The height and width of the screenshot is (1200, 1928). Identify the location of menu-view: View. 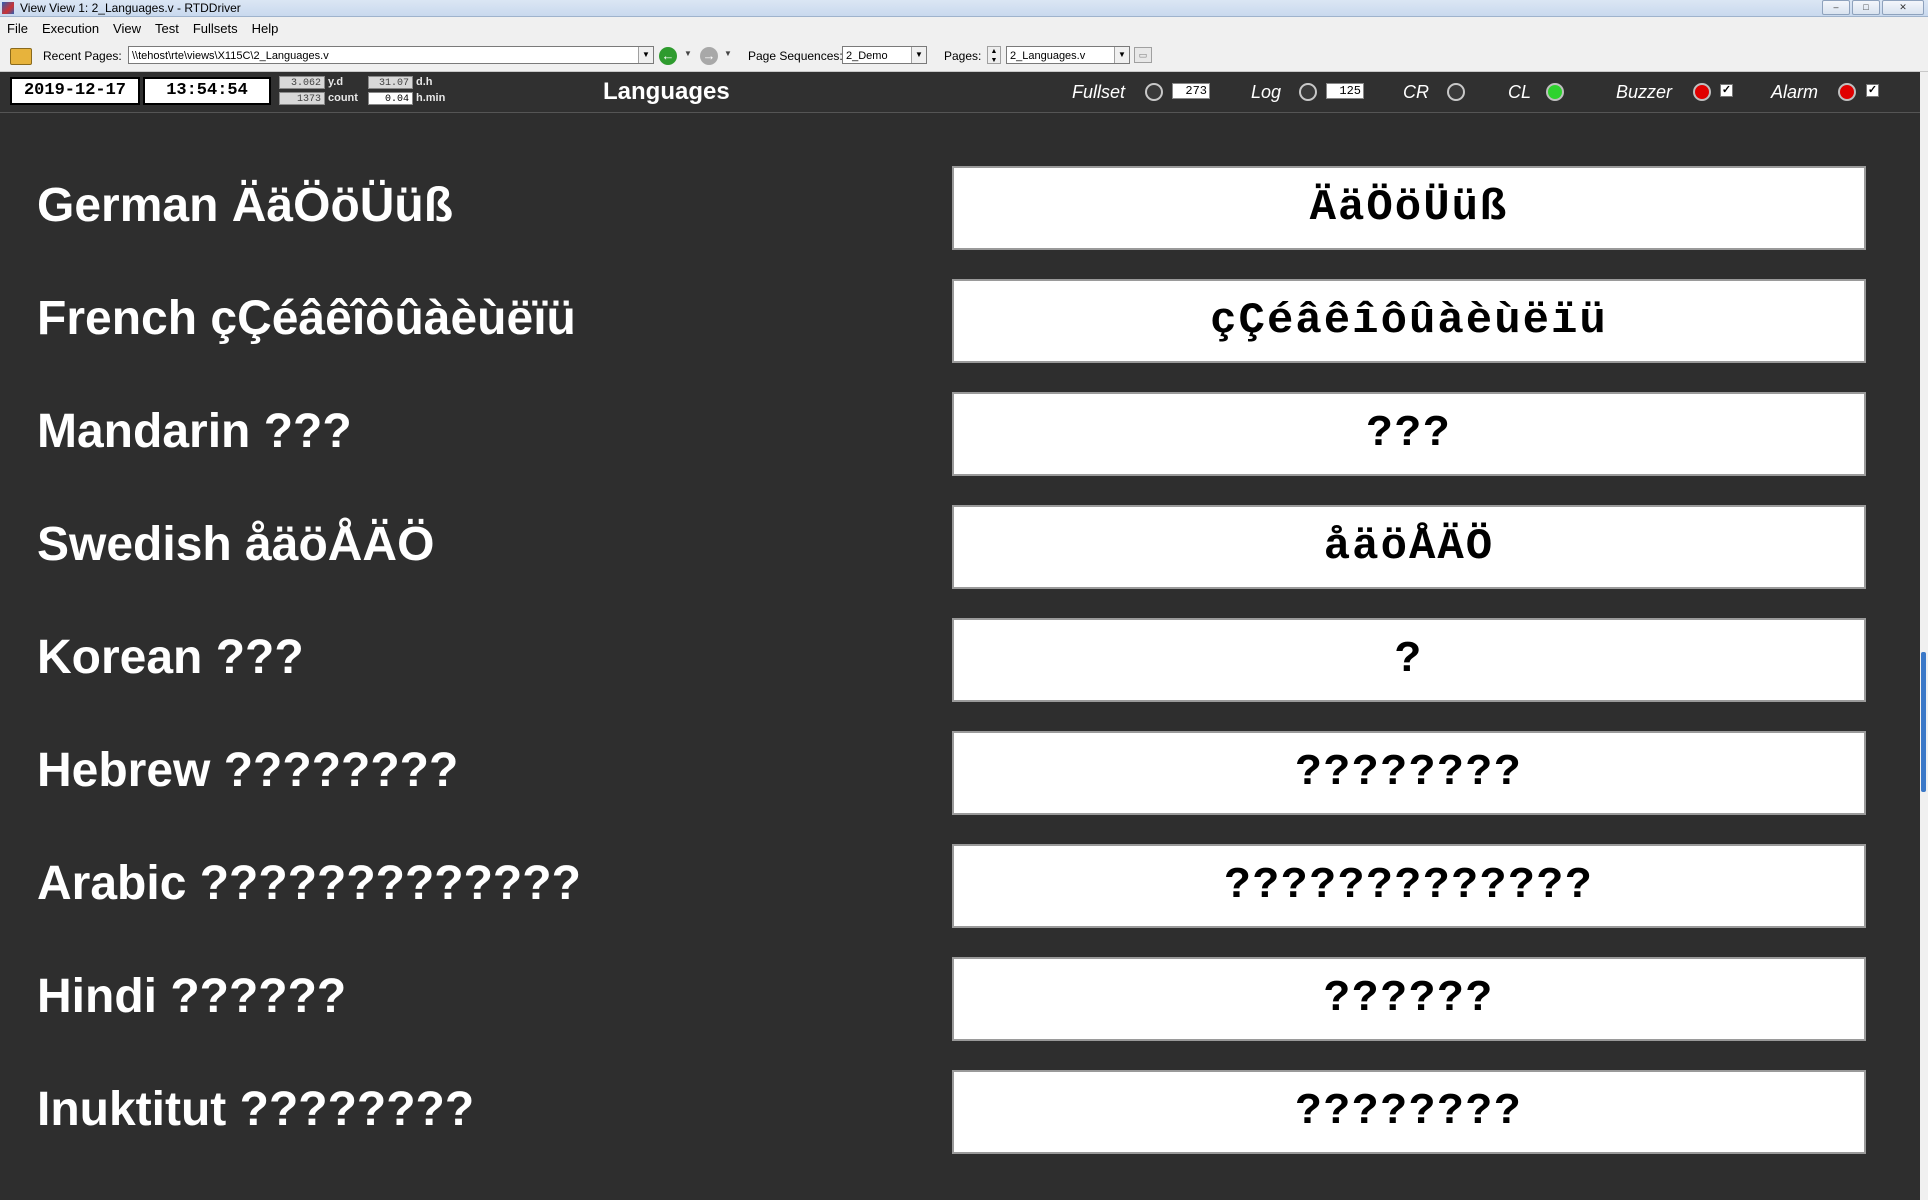
(127, 29).